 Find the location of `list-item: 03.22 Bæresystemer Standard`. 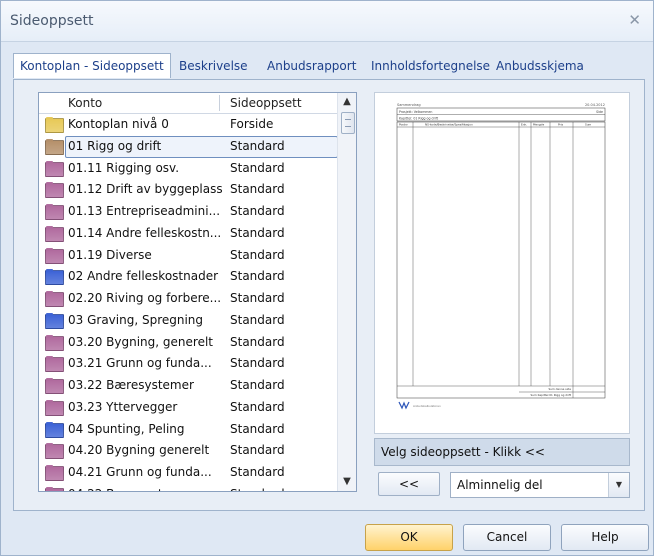

list-item: 03.22 Bæresystemer Standard is located at coordinates (188, 386).